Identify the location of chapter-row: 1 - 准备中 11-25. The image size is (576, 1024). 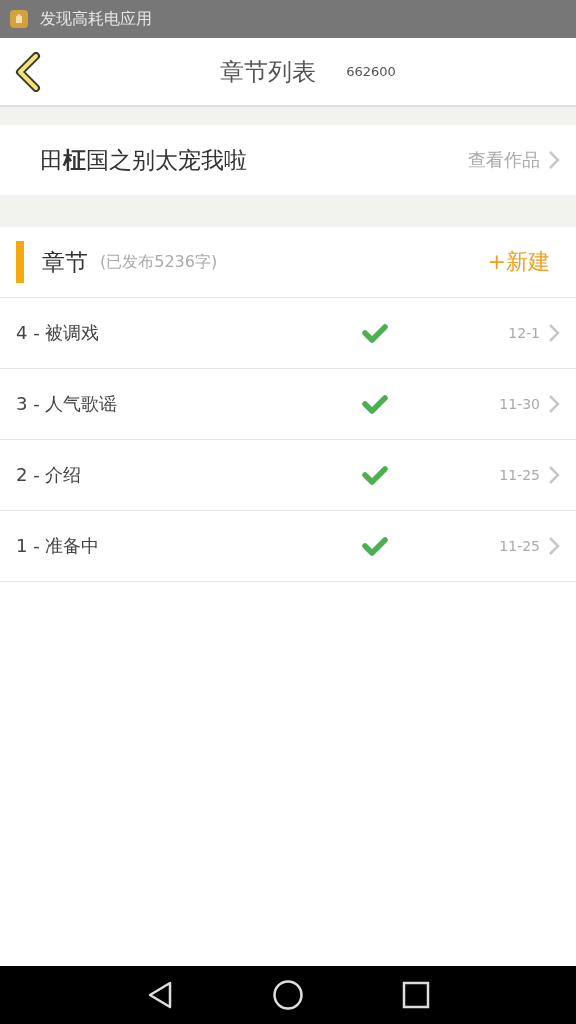
(288, 546).